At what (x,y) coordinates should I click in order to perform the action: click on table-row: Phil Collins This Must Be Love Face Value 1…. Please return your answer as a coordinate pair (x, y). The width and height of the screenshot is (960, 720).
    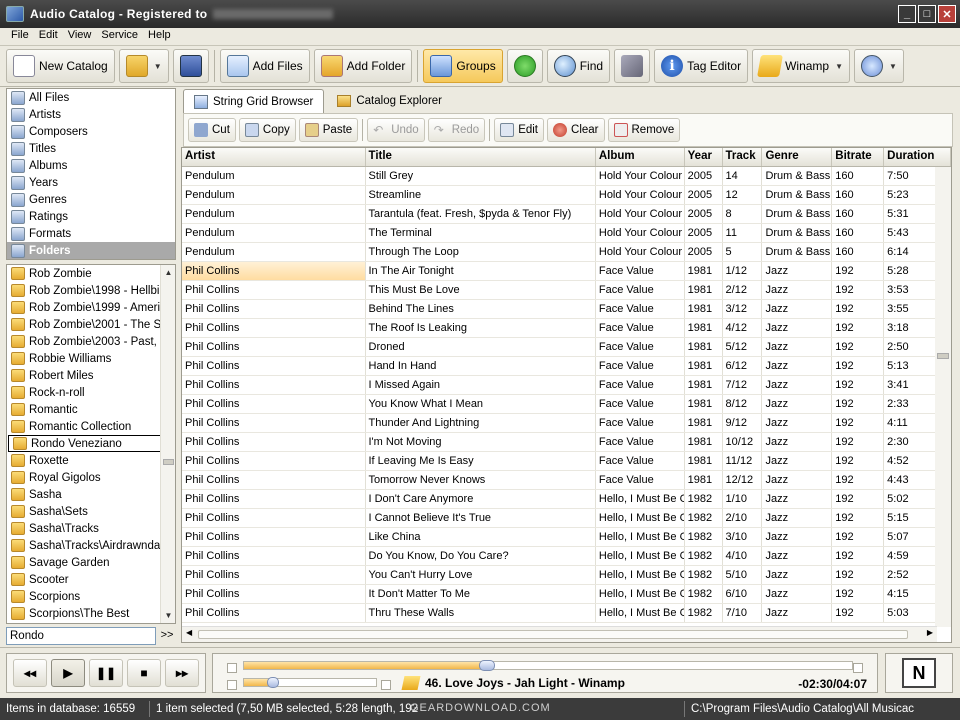
    Looking at the image, I should click on (566, 290).